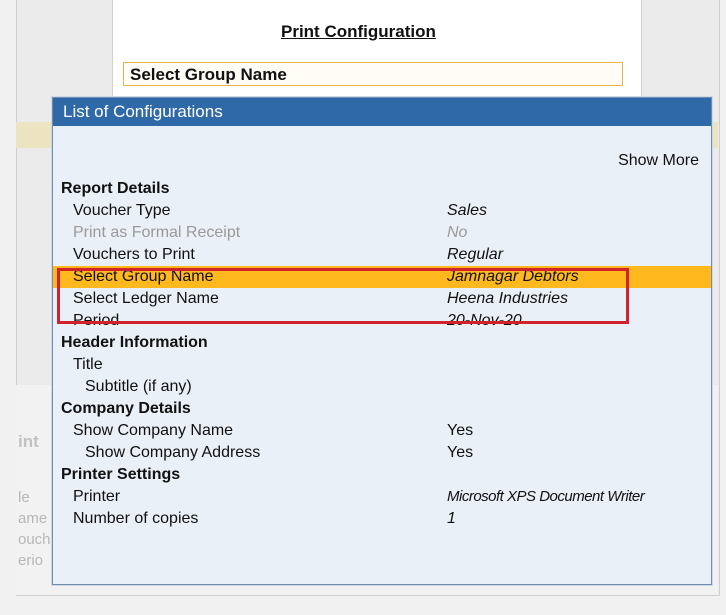 This screenshot has height=615, width=726. I want to click on section-label: Printer Settings, so click(121, 474).